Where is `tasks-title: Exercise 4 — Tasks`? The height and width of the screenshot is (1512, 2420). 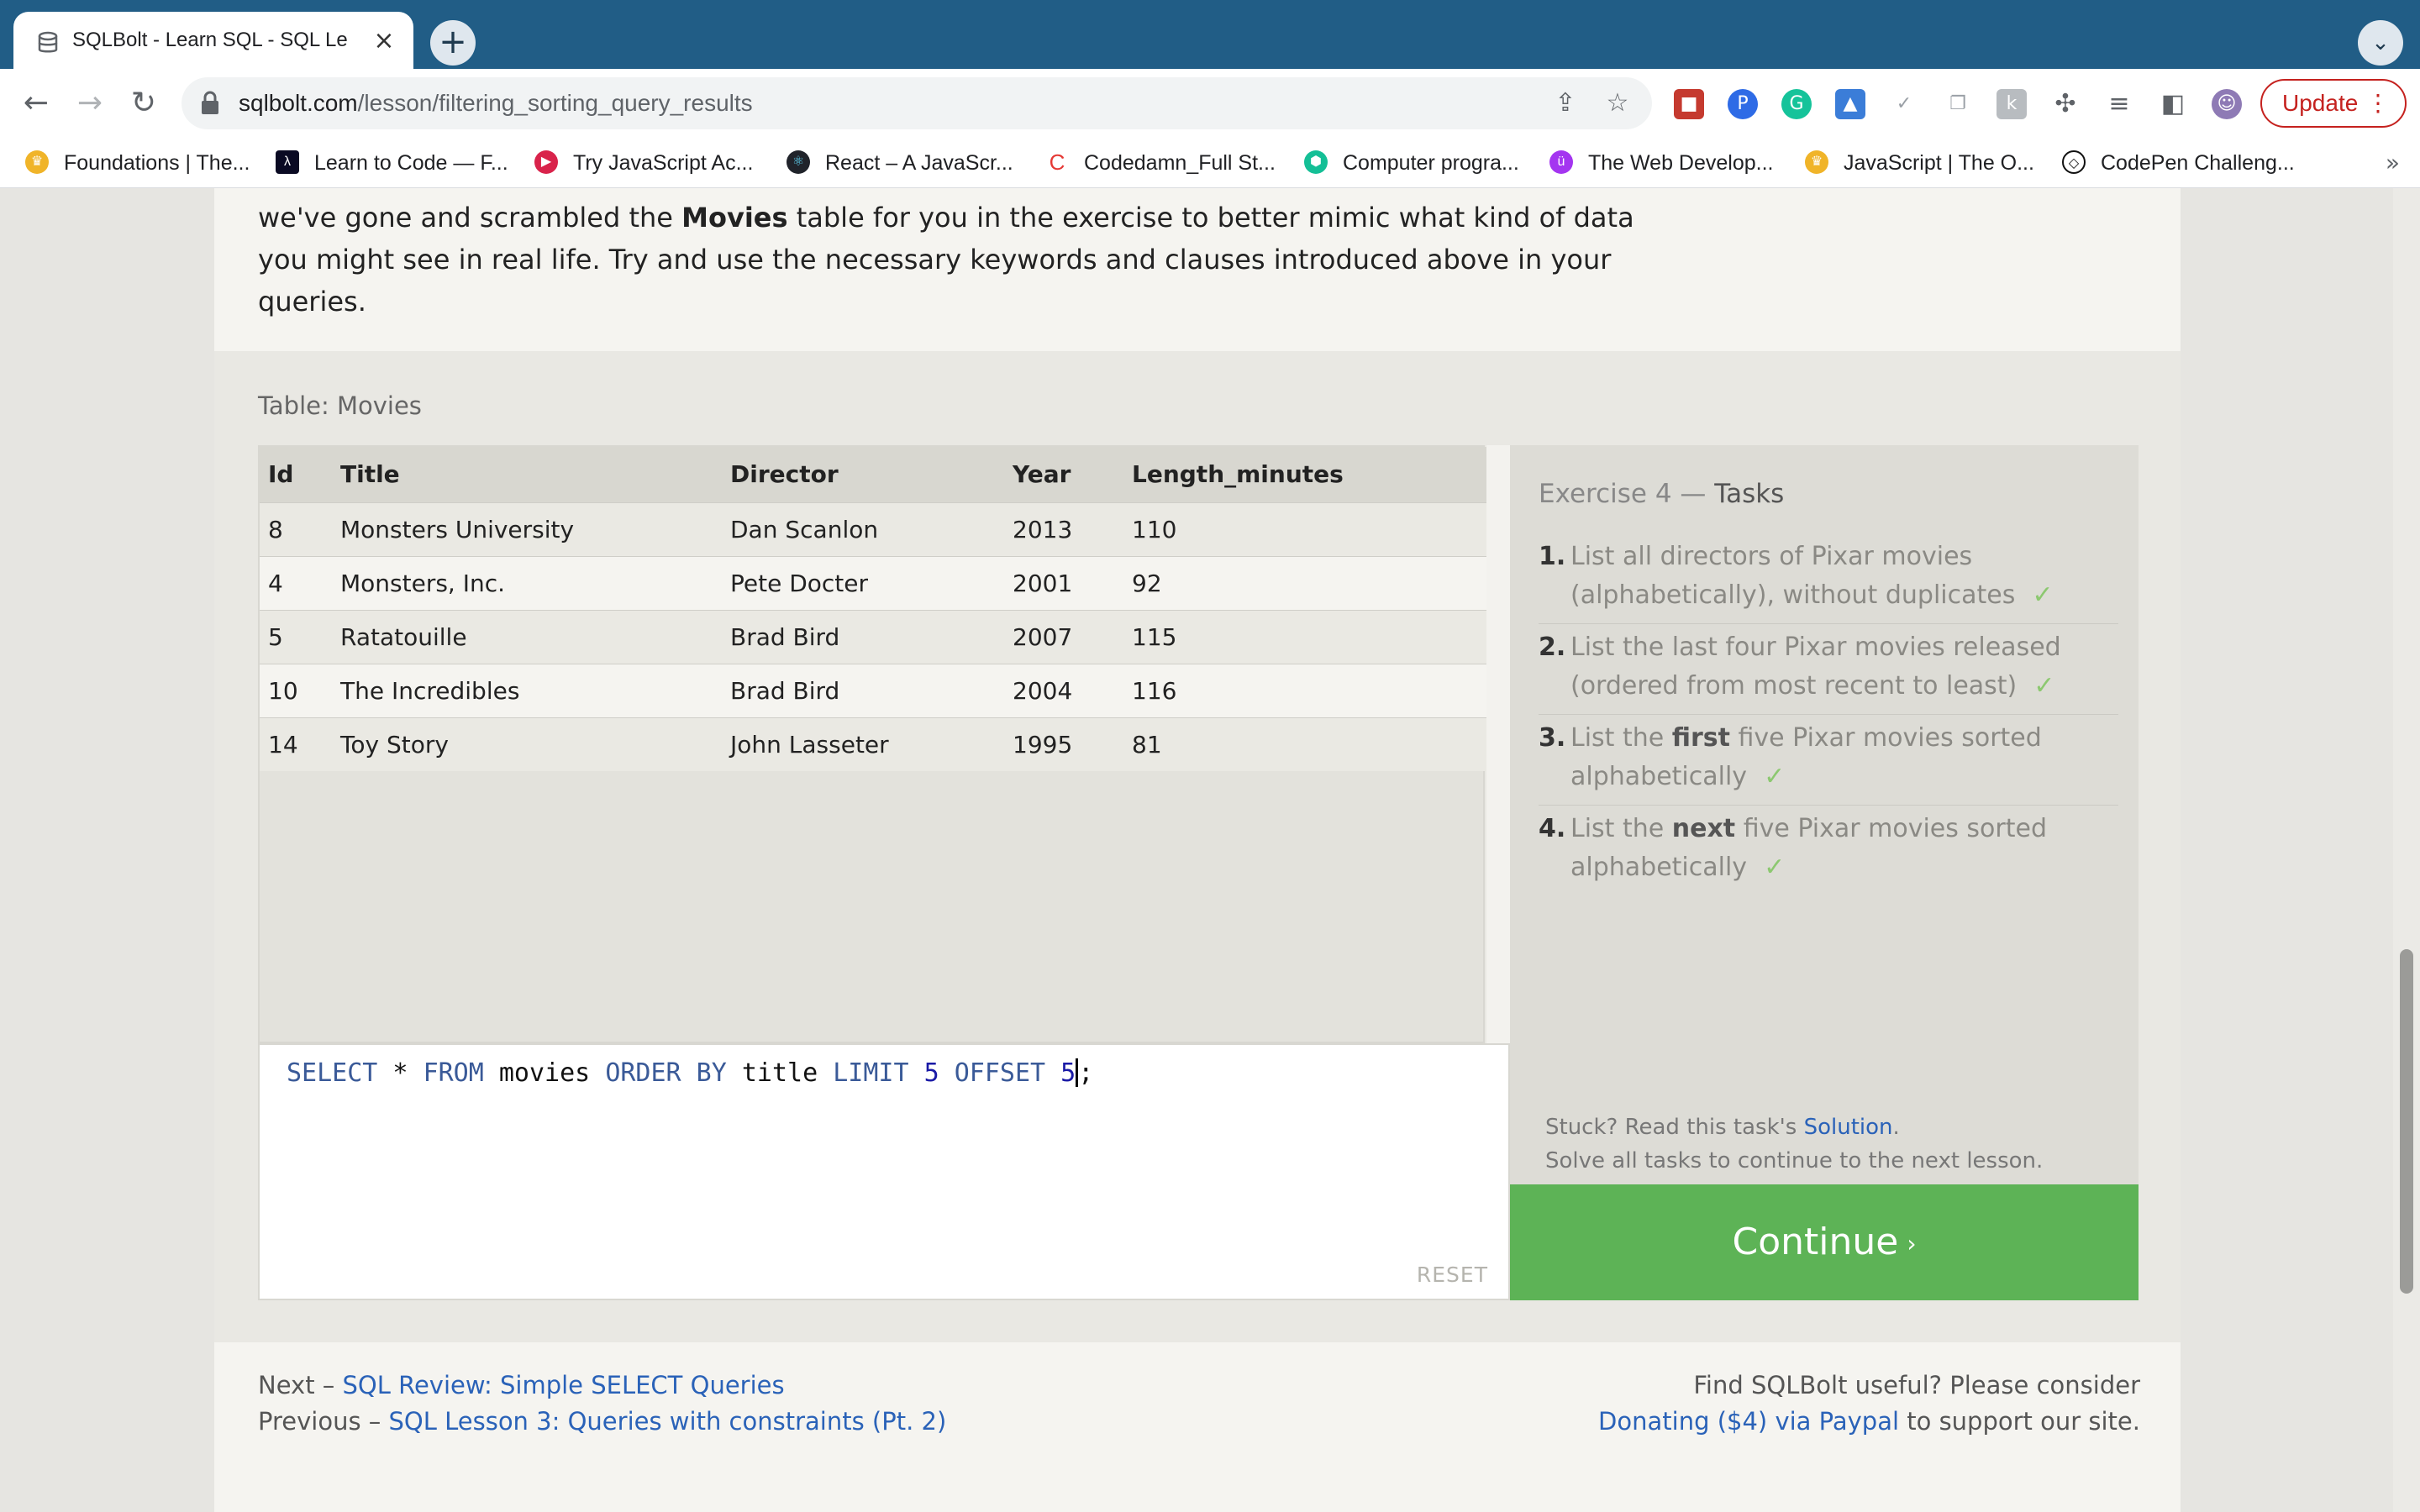
tasks-title: Exercise 4 — Tasks is located at coordinates (1662, 494).